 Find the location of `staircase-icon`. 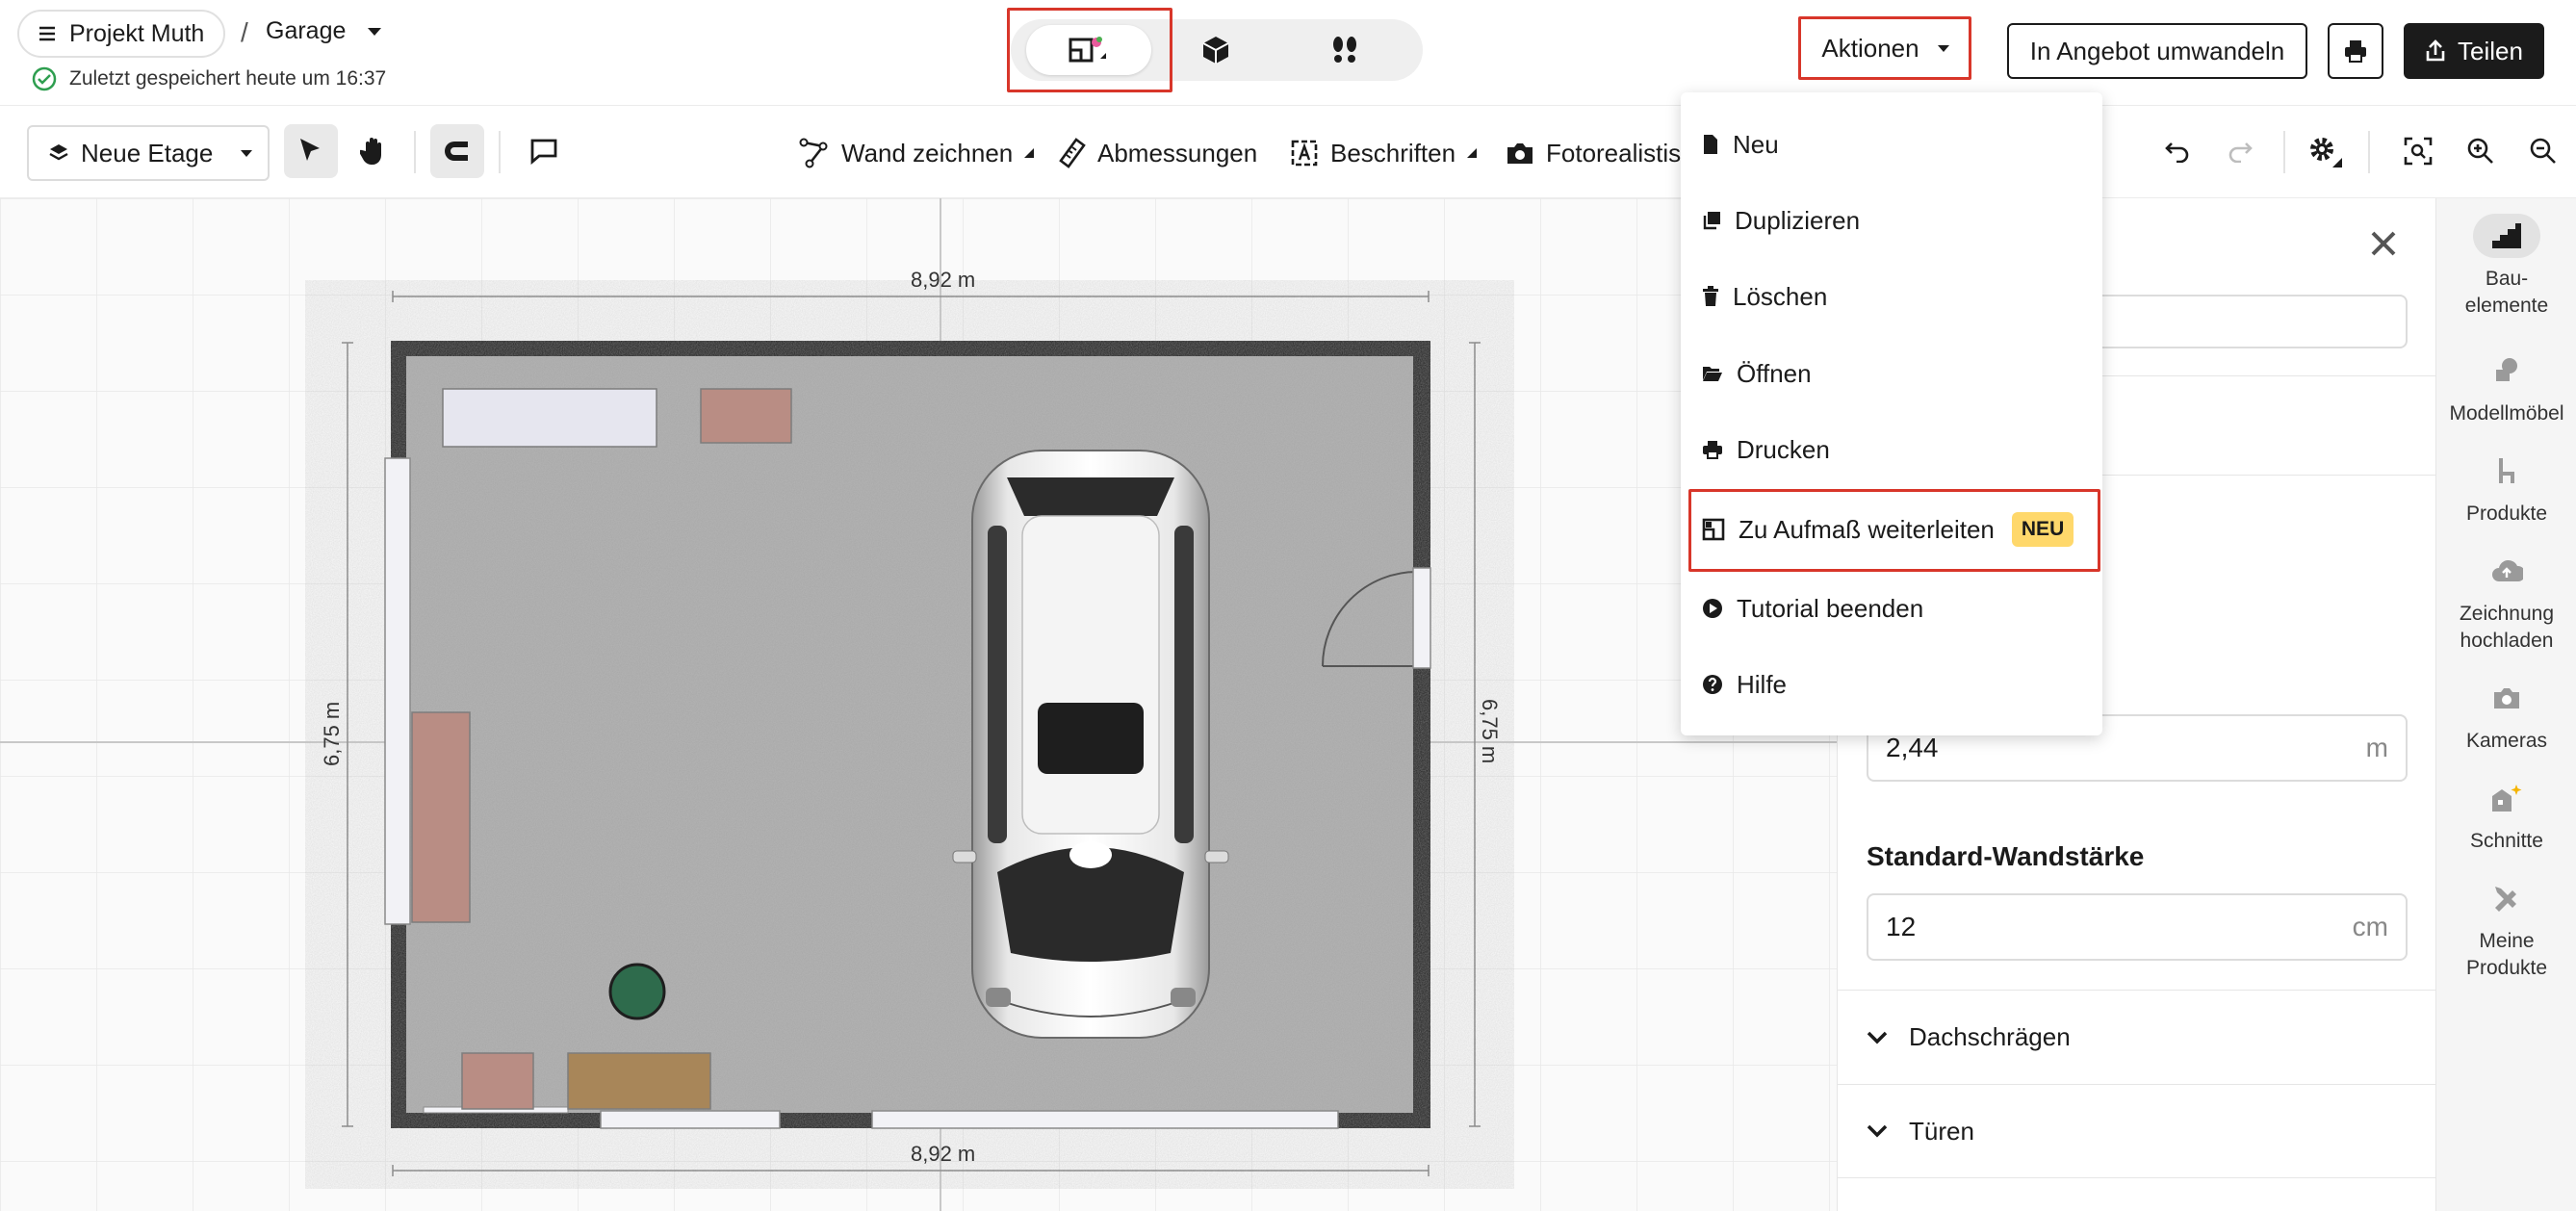

staircase-icon is located at coordinates (2507, 236).